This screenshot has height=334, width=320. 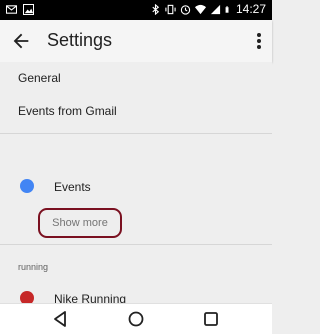 I want to click on more-vert-icon, so click(x=259, y=41).